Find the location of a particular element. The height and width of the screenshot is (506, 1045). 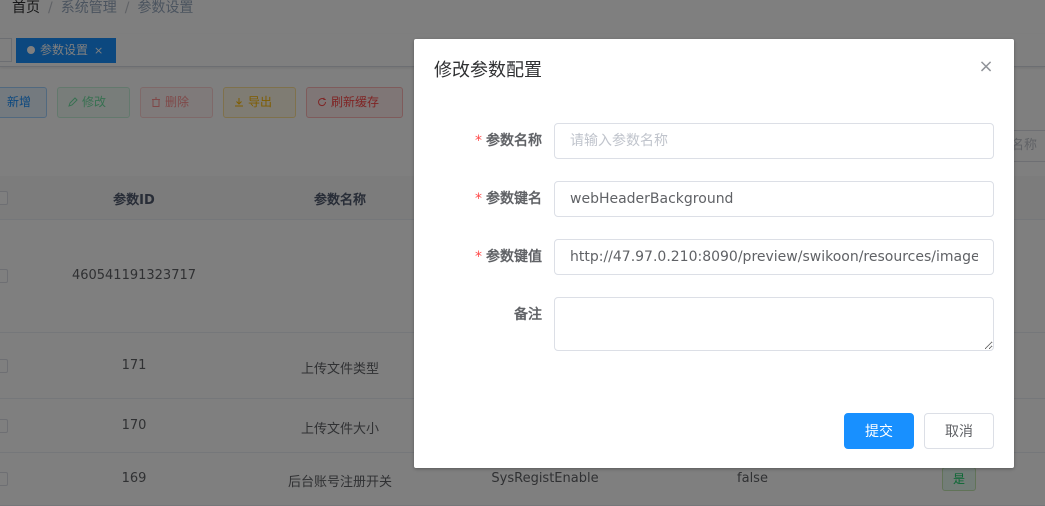

cancel-button: 取消 is located at coordinates (959, 431).